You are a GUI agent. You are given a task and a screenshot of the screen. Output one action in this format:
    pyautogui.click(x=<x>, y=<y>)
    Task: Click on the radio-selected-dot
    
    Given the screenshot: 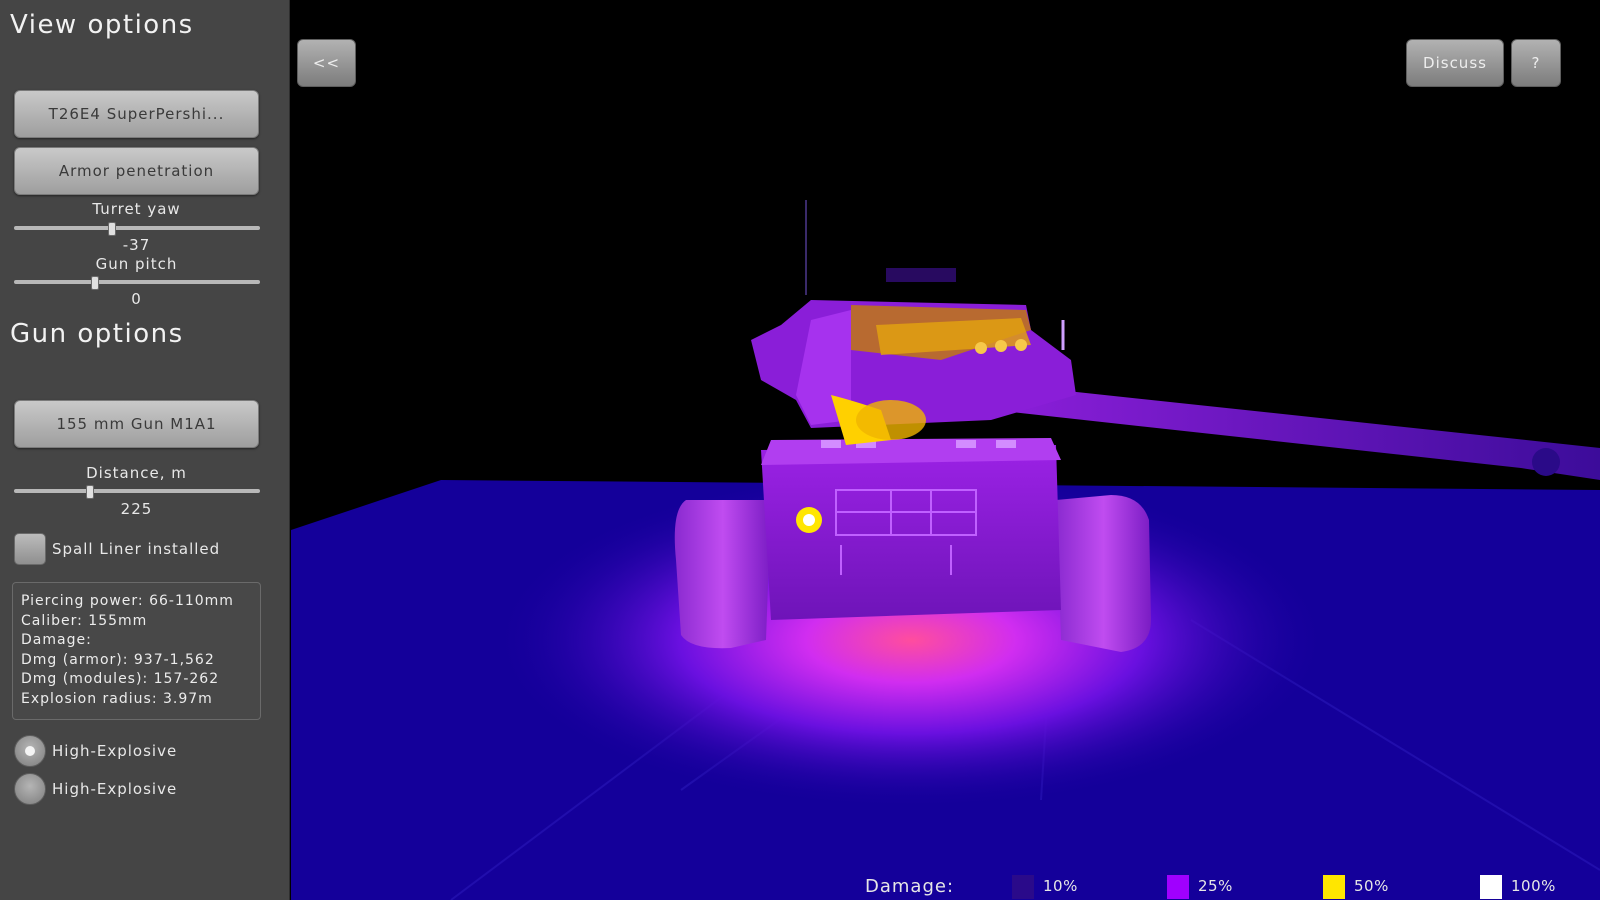 What is the action you would take?
    pyautogui.click(x=30, y=751)
    